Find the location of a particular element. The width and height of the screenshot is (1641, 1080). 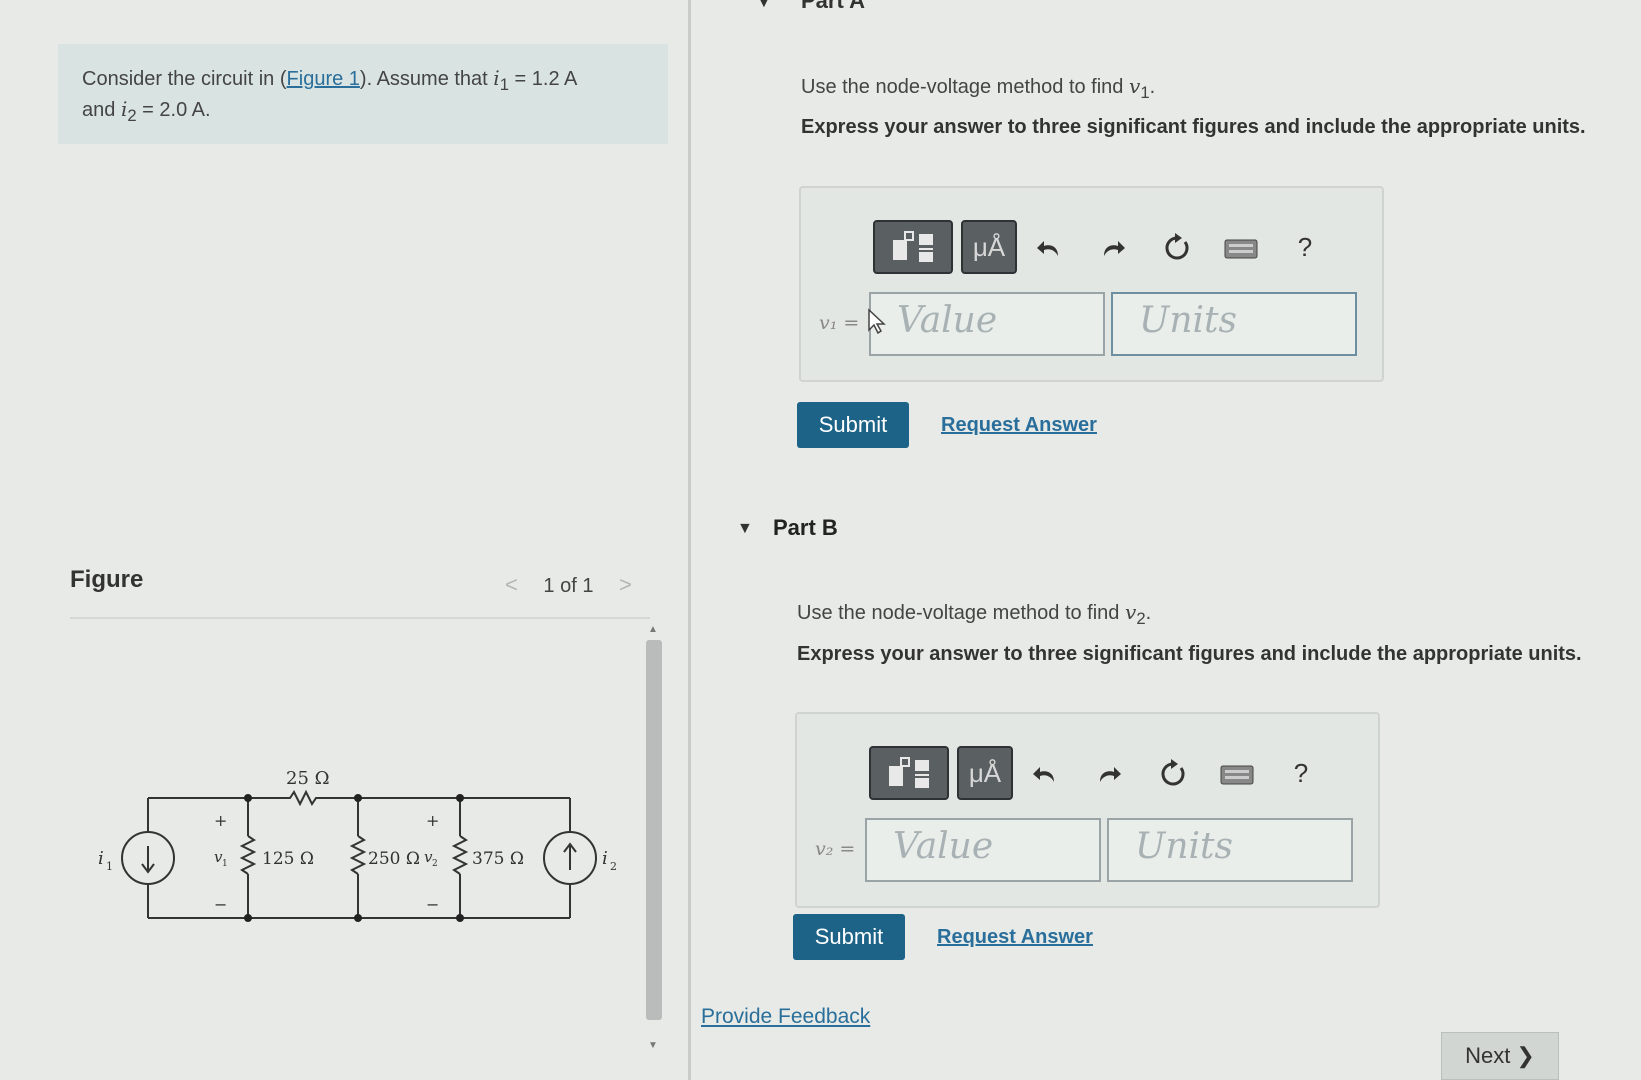

figure-link: Figure 1 is located at coordinates (323, 79).